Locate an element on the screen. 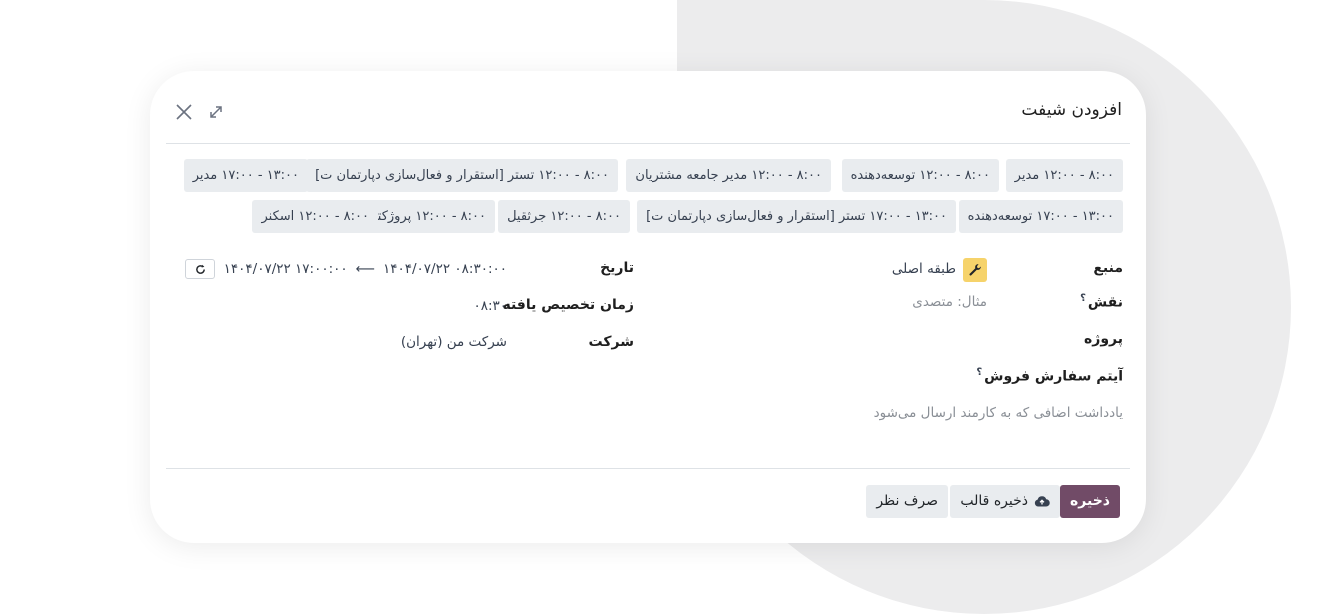 This screenshot has height=614, width=1320. role-input: مثال: متصدی is located at coordinates (949, 302).